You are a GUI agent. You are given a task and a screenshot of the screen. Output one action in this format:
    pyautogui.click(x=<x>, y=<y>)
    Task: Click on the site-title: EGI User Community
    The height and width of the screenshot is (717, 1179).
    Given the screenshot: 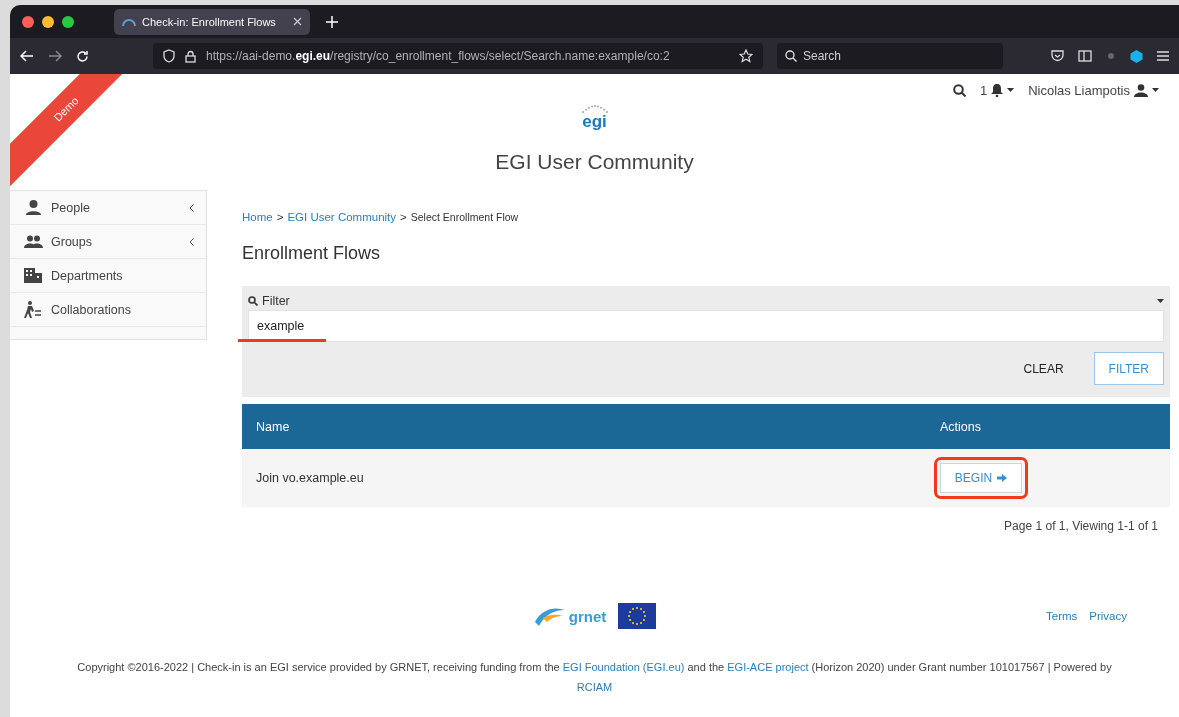 What is the action you would take?
    pyautogui.click(x=594, y=162)
    